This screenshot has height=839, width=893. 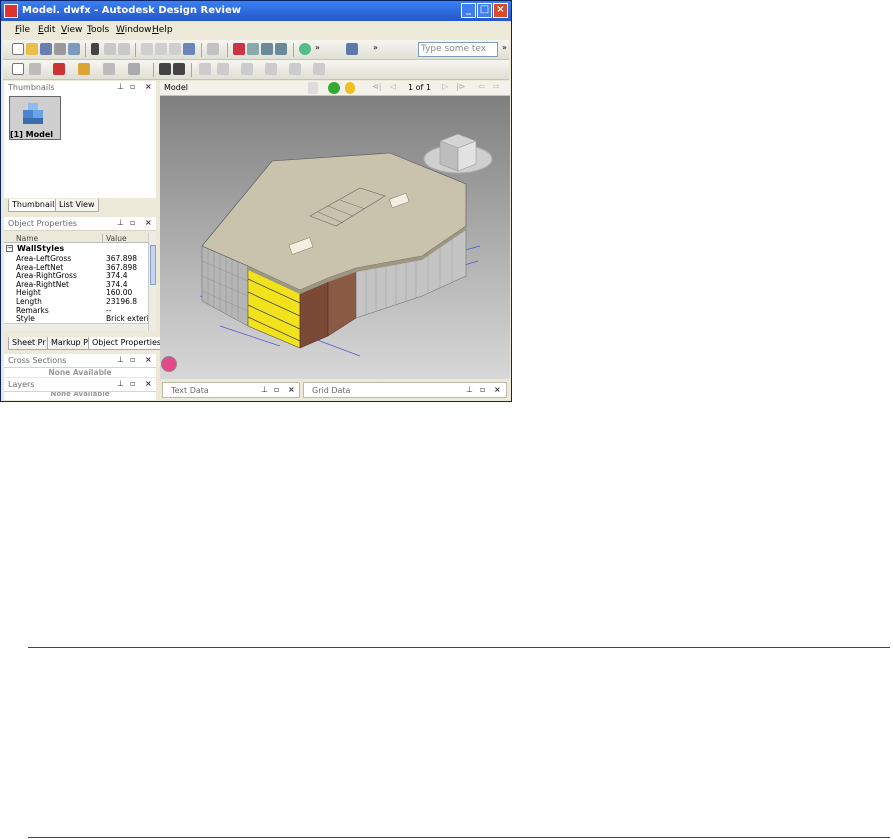 I want to click on table-row: Area-RightNet 374.4, so click(x=76, y=284).